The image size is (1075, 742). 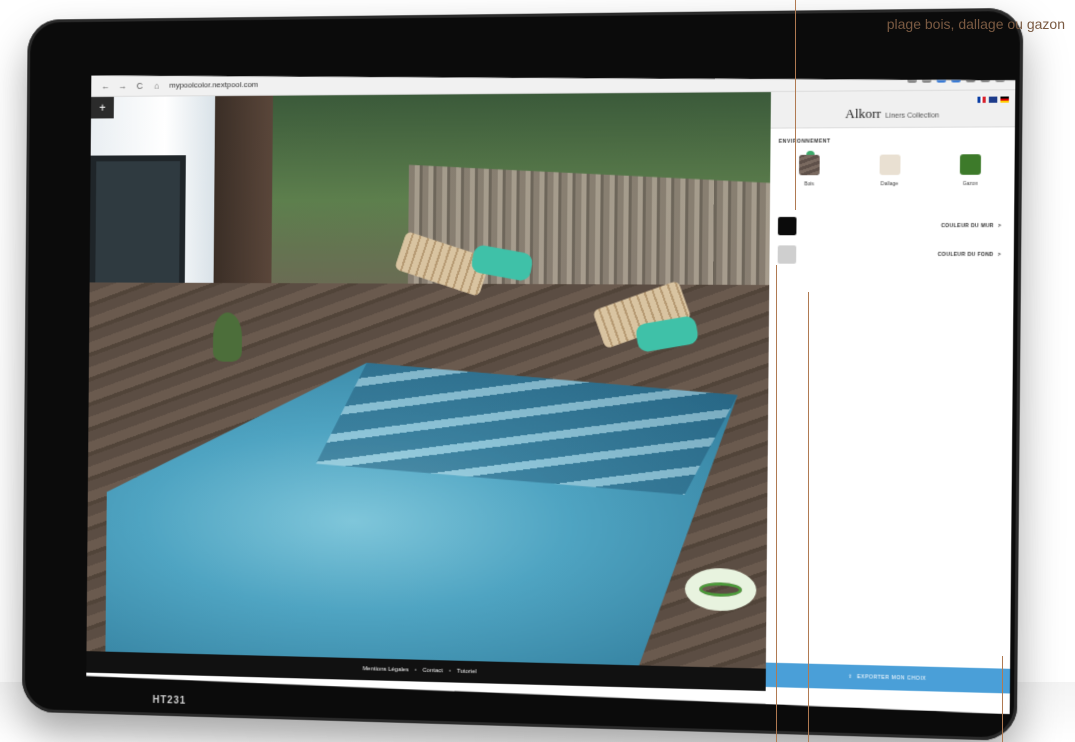 I want to click on share-icon, so click(x=926, y=77).